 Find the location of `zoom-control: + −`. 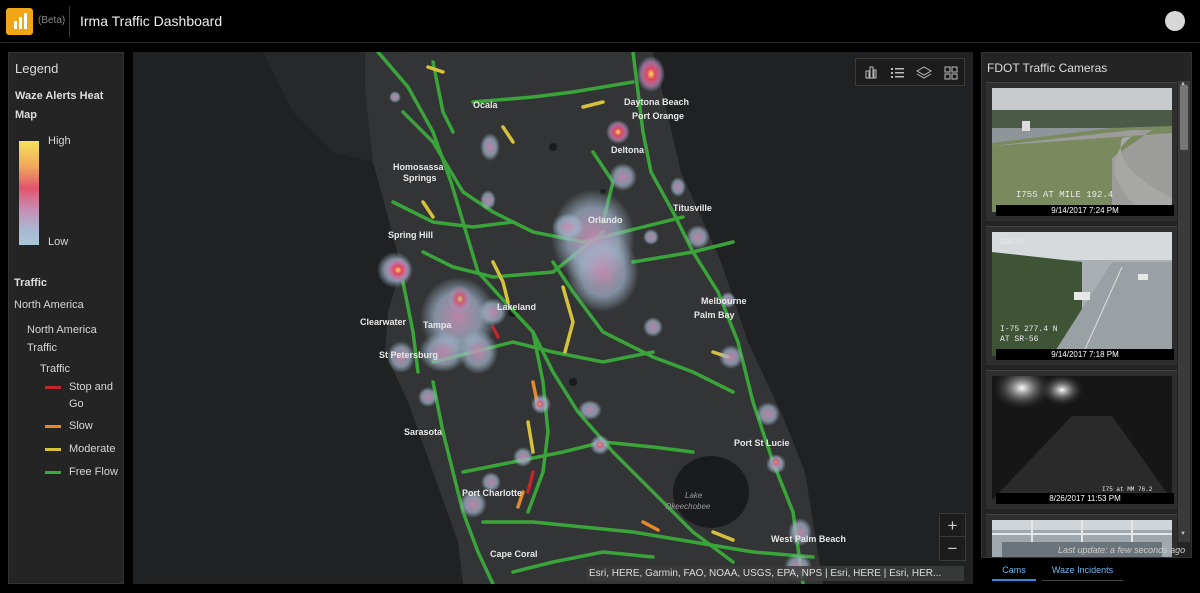

zoom-control: + − is located at coordinates (952, 537).